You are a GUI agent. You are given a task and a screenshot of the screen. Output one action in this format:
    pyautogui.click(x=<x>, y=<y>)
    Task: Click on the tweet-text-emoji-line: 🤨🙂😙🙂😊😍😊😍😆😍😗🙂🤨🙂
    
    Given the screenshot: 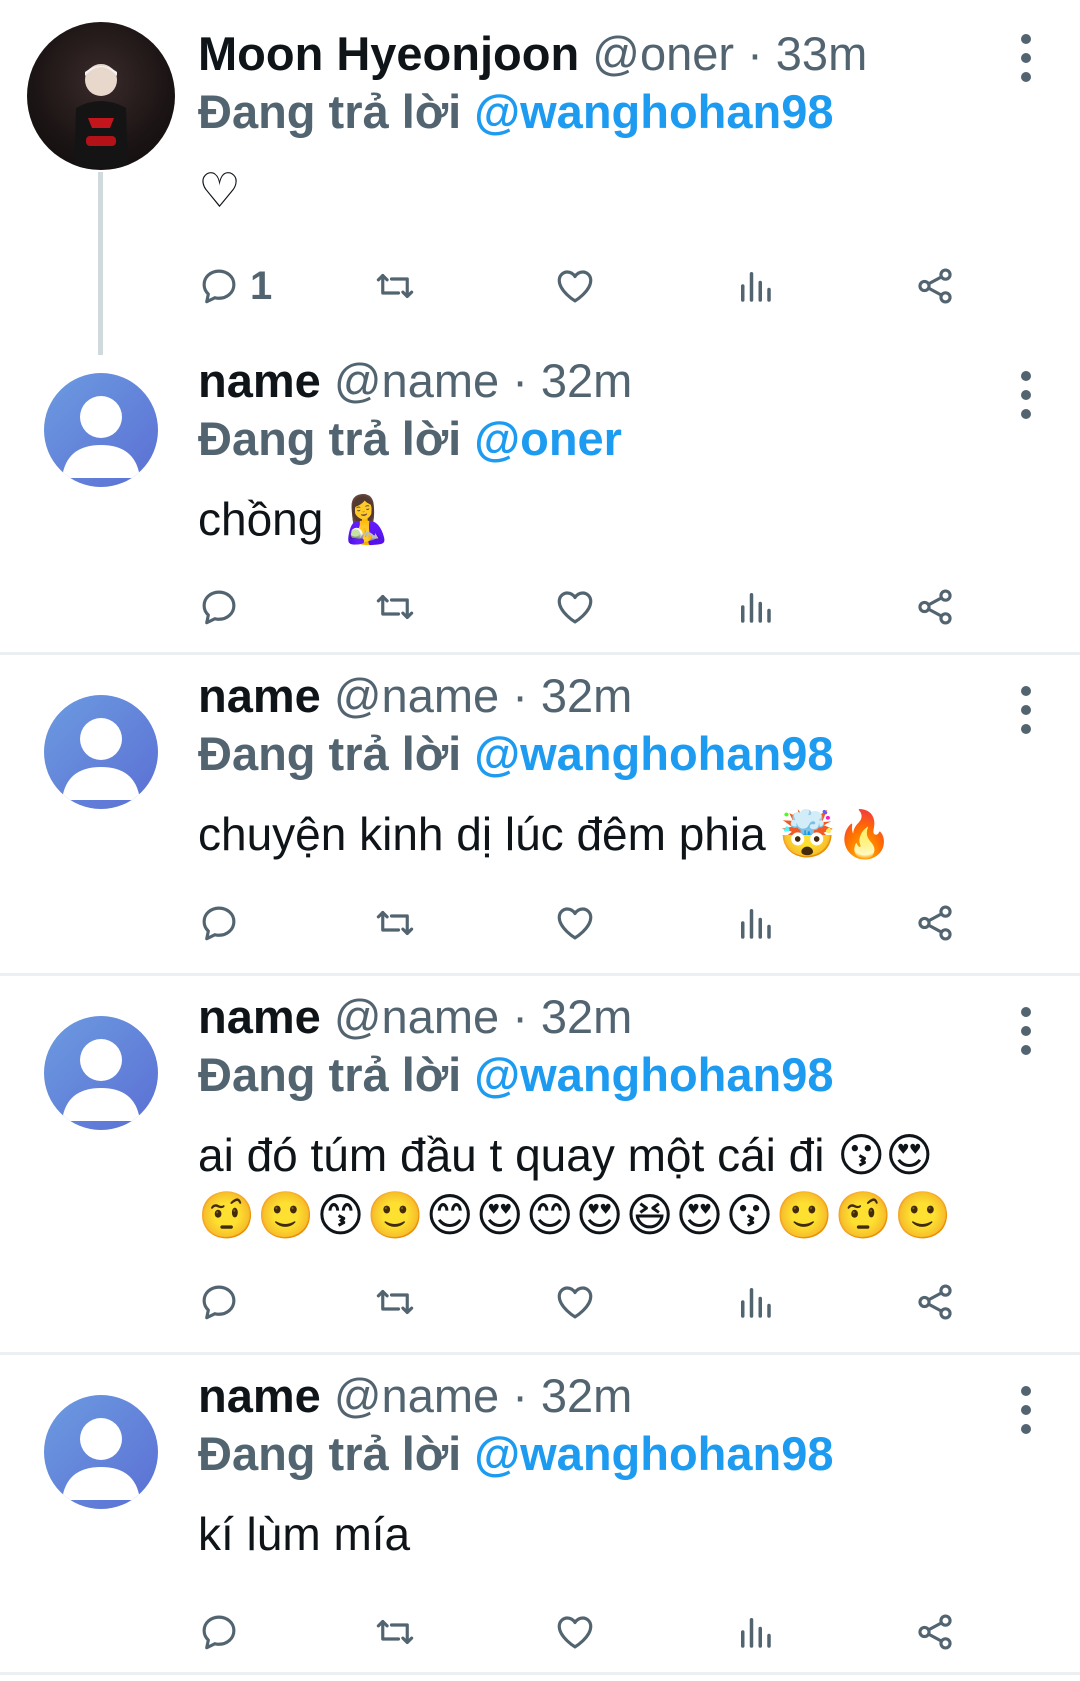 What is the action you would take?
    pyautogui.click(x=576, y=1215)
    